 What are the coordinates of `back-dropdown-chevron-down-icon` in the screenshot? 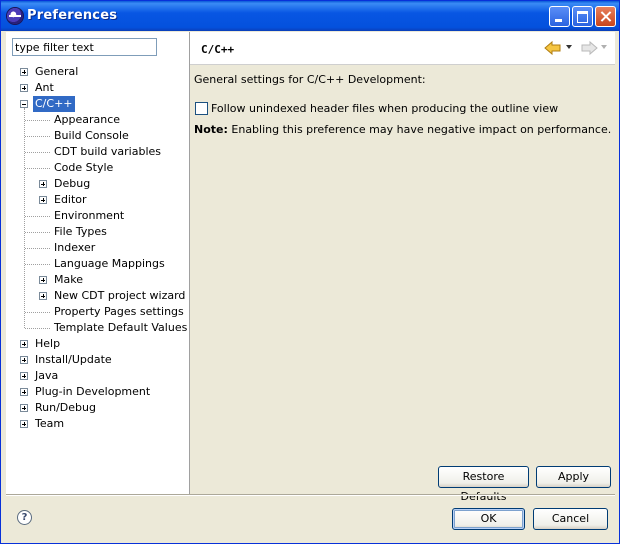 It's located at (569, 47).